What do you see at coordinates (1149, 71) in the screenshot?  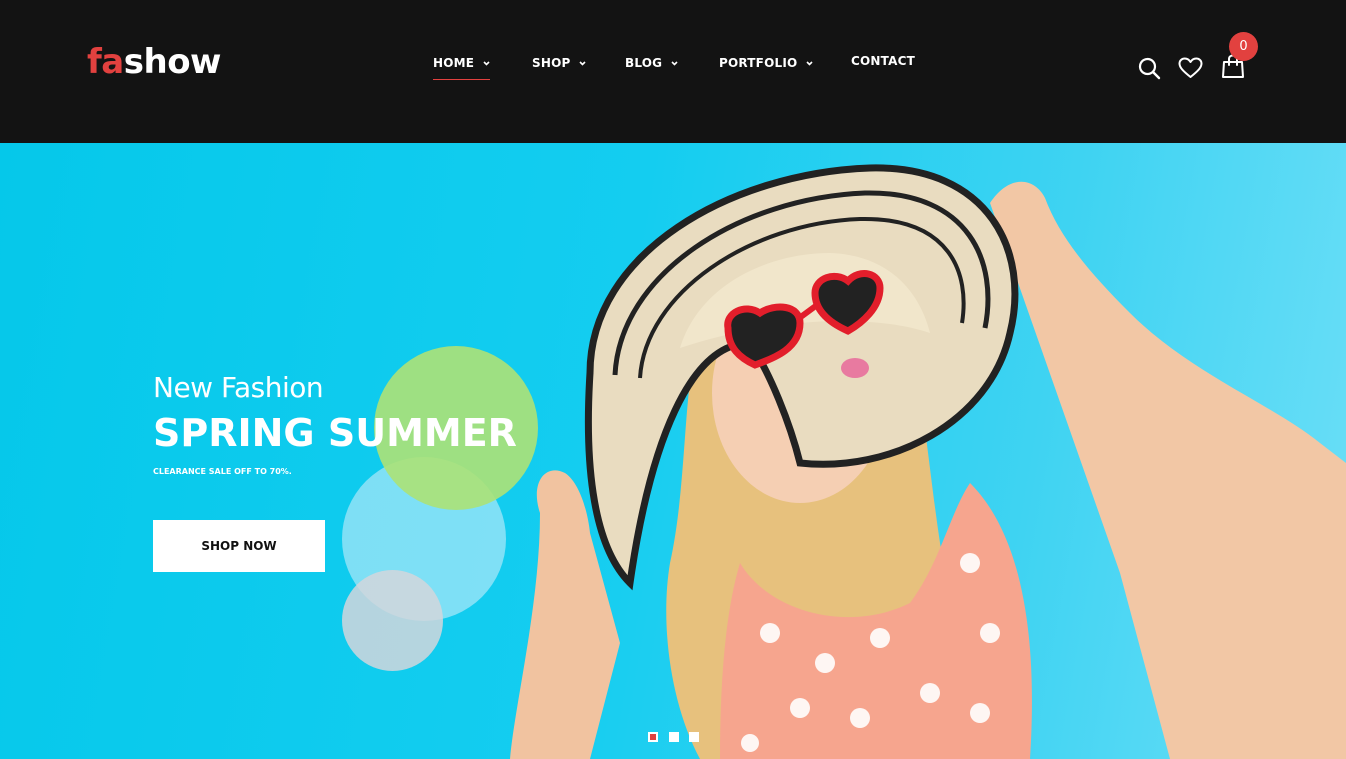 I see `search-icon` at bounding box center [1149, 71].